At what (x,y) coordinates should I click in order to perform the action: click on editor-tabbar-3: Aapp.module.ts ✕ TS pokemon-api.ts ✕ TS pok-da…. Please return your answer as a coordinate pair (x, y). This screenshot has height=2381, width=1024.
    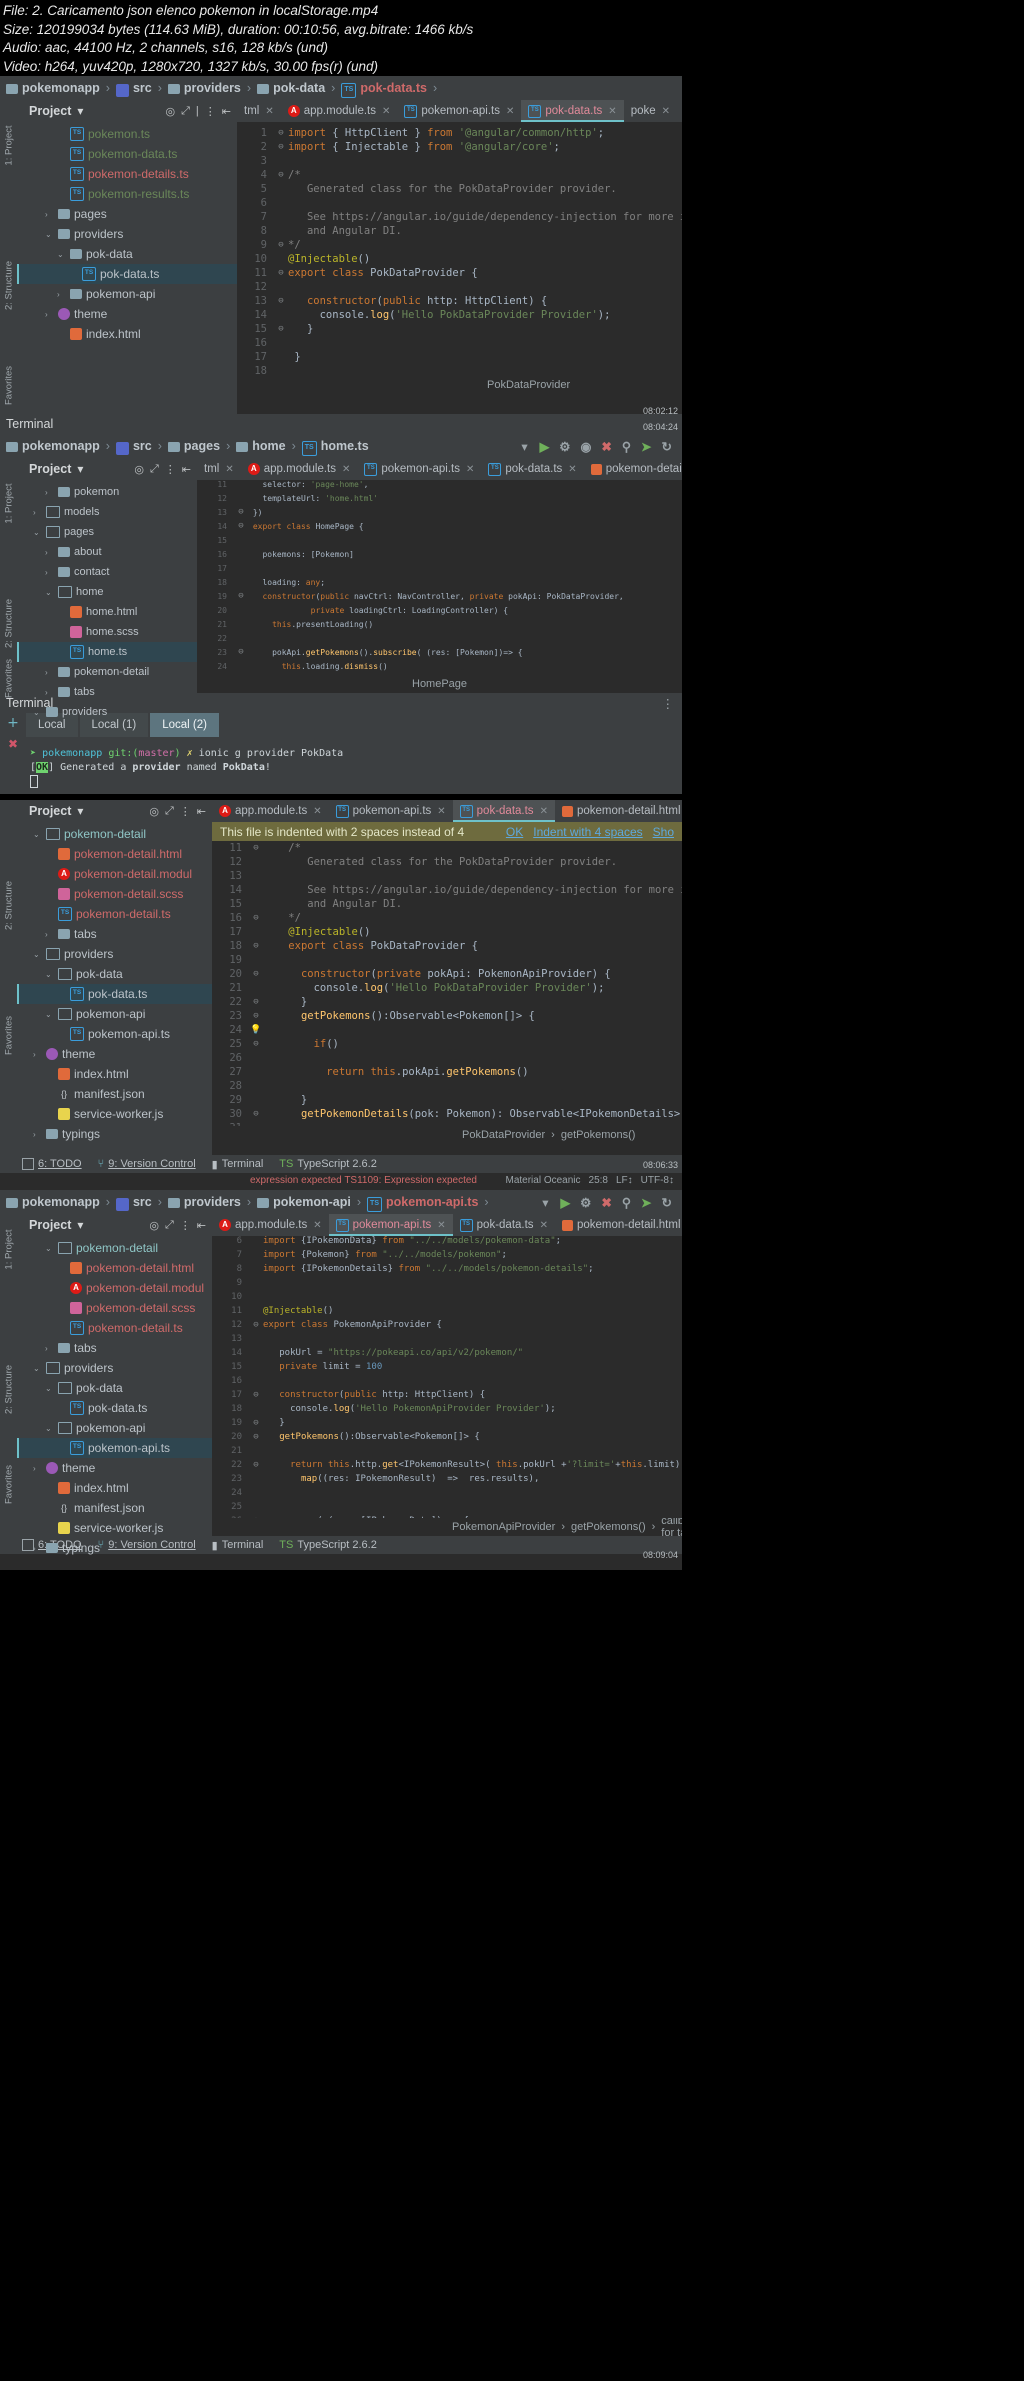
    Looking at the image, I should click on (447, 811).